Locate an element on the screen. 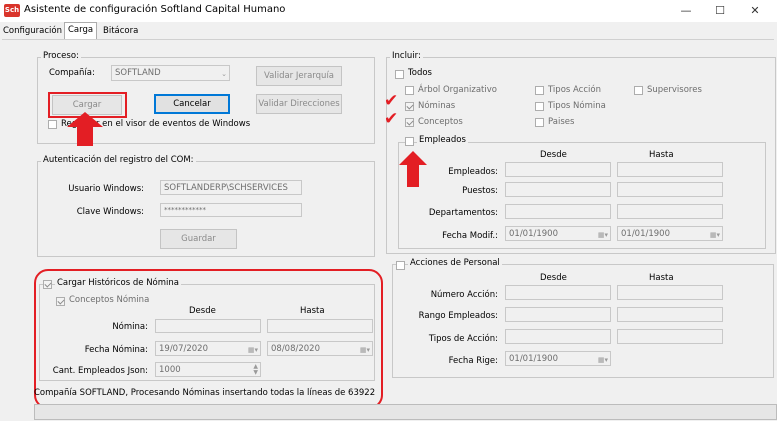 The width and height of the screenshot is (777, 421). paises-checkbox is located at coordinates (539, 122).